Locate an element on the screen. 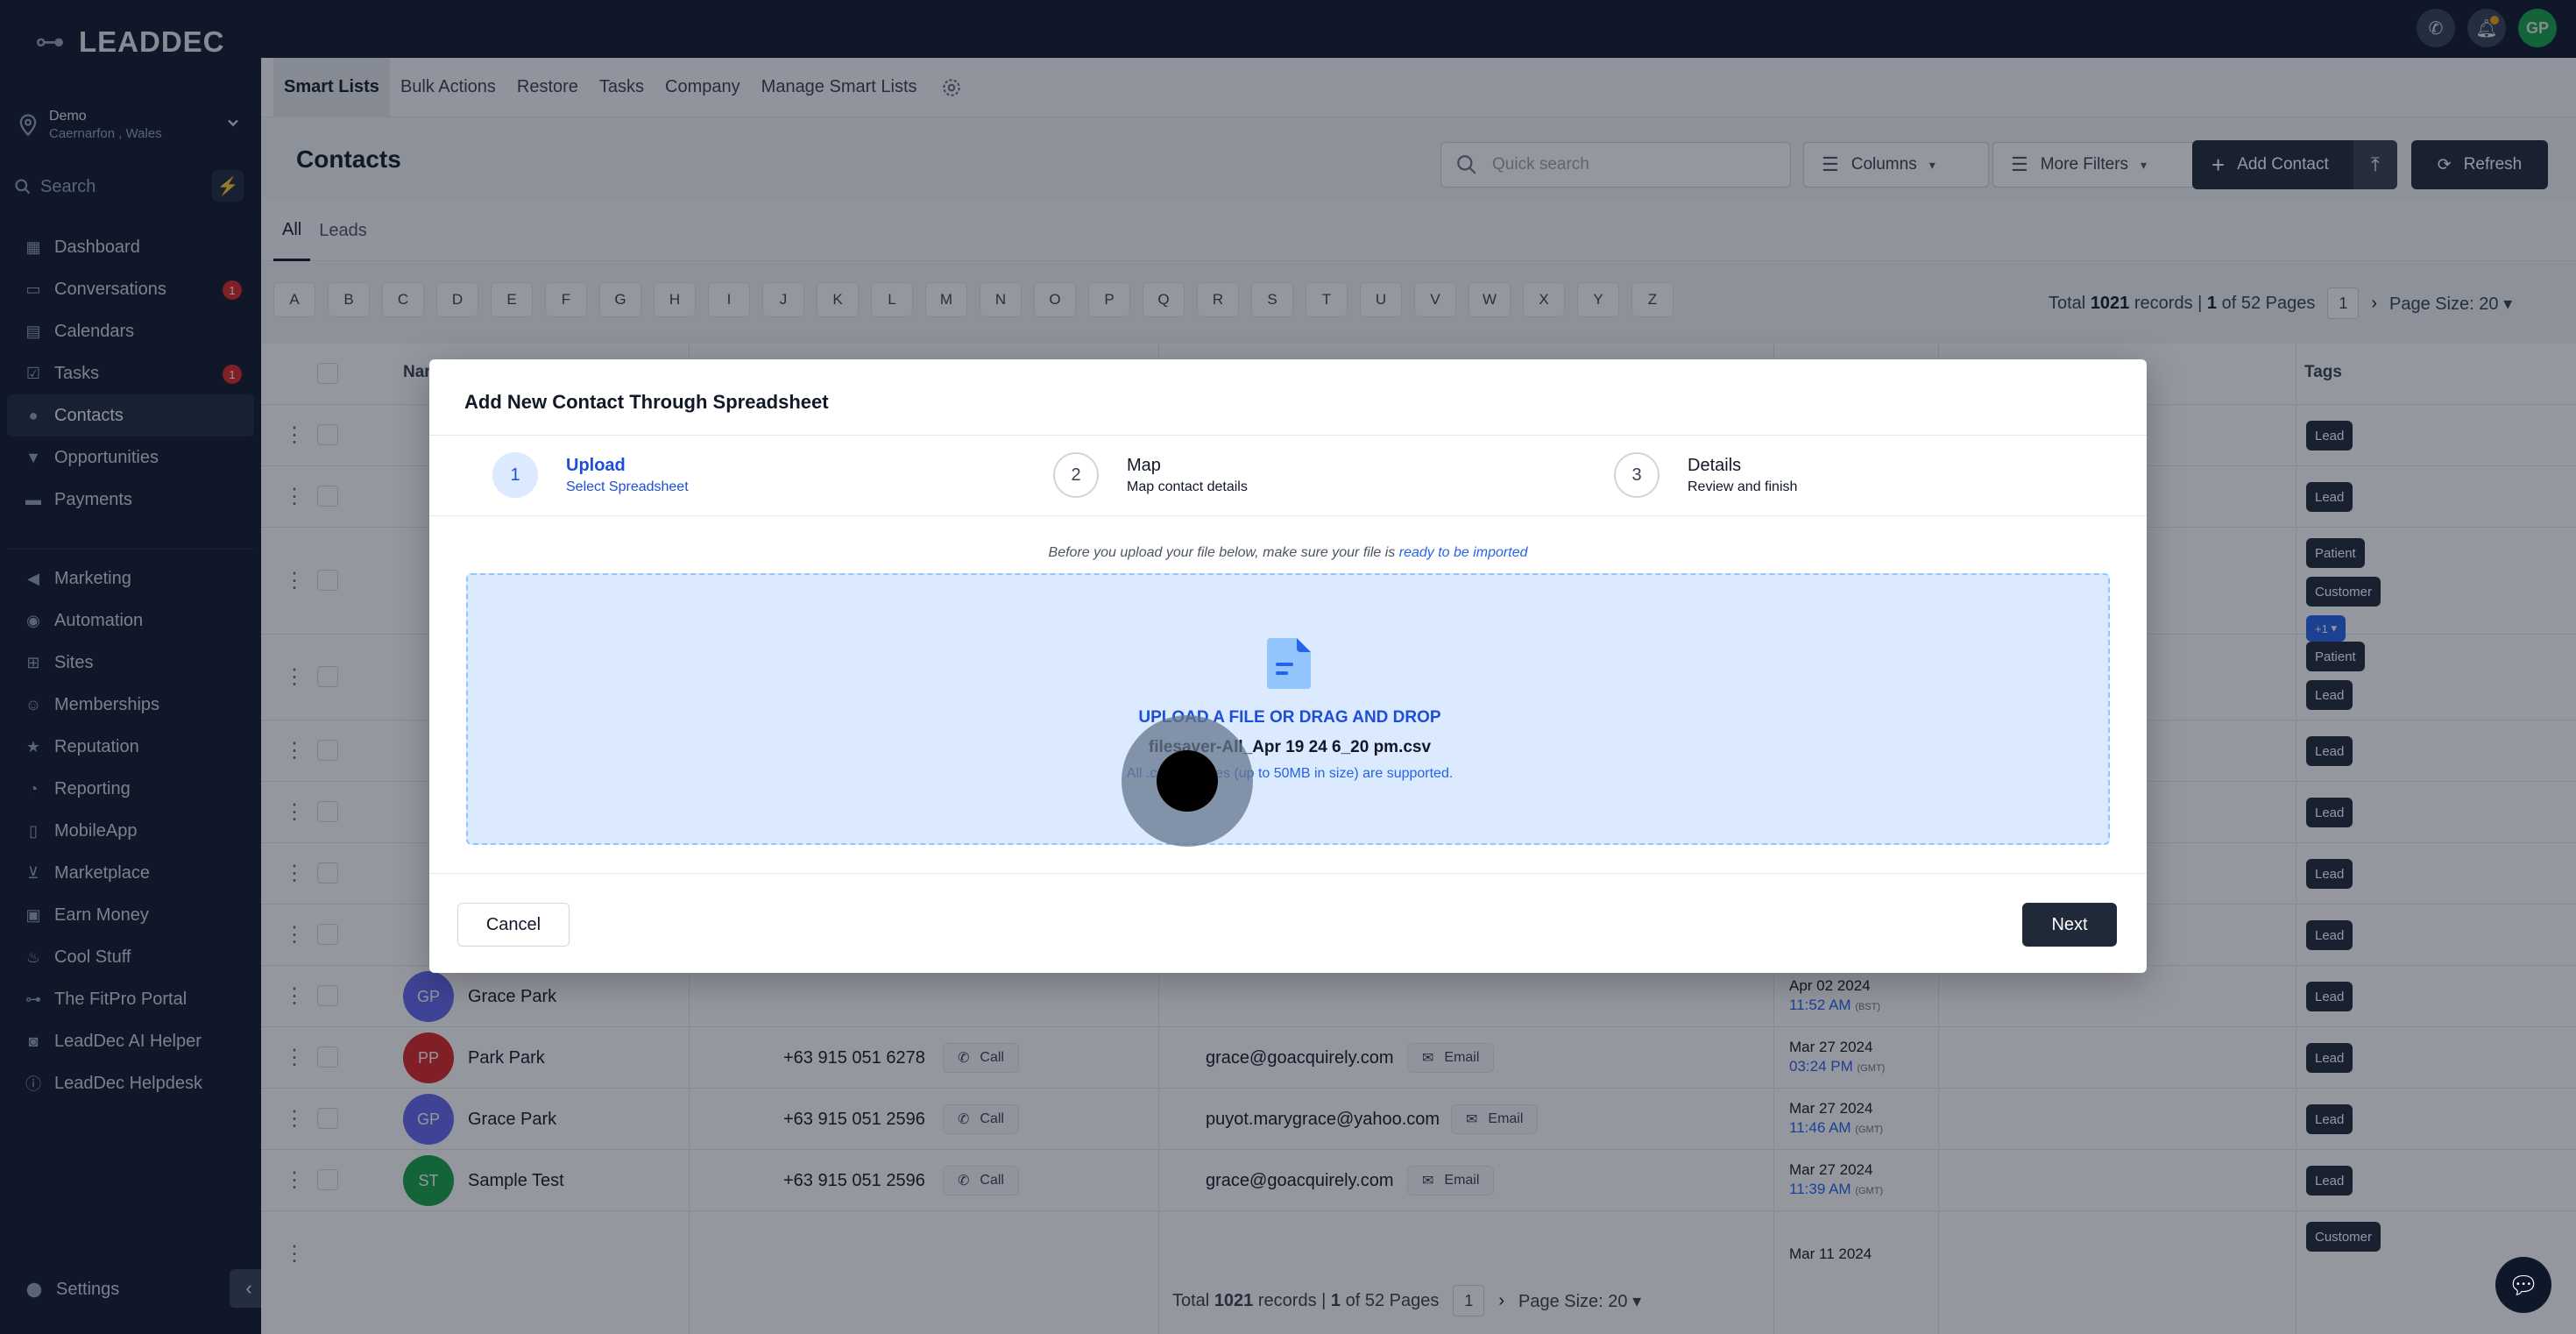 This screenshot has width=2576, height=1334. step-subtitle: Review and finish is located at coordinates (1743, 486).